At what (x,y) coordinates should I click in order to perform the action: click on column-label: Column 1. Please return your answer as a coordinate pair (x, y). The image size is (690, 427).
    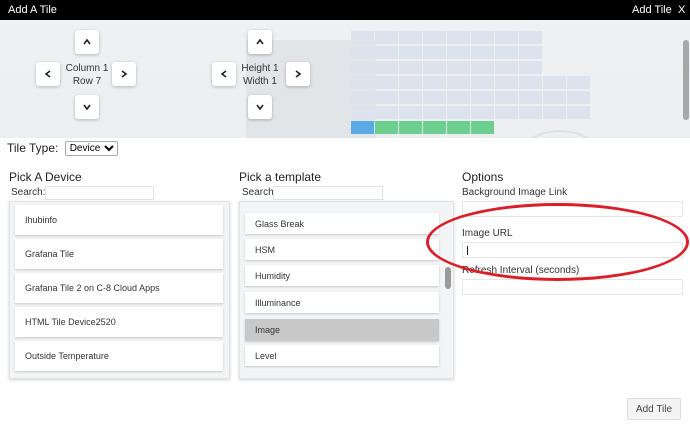
    Looking at the image, I should click on (87, 68).